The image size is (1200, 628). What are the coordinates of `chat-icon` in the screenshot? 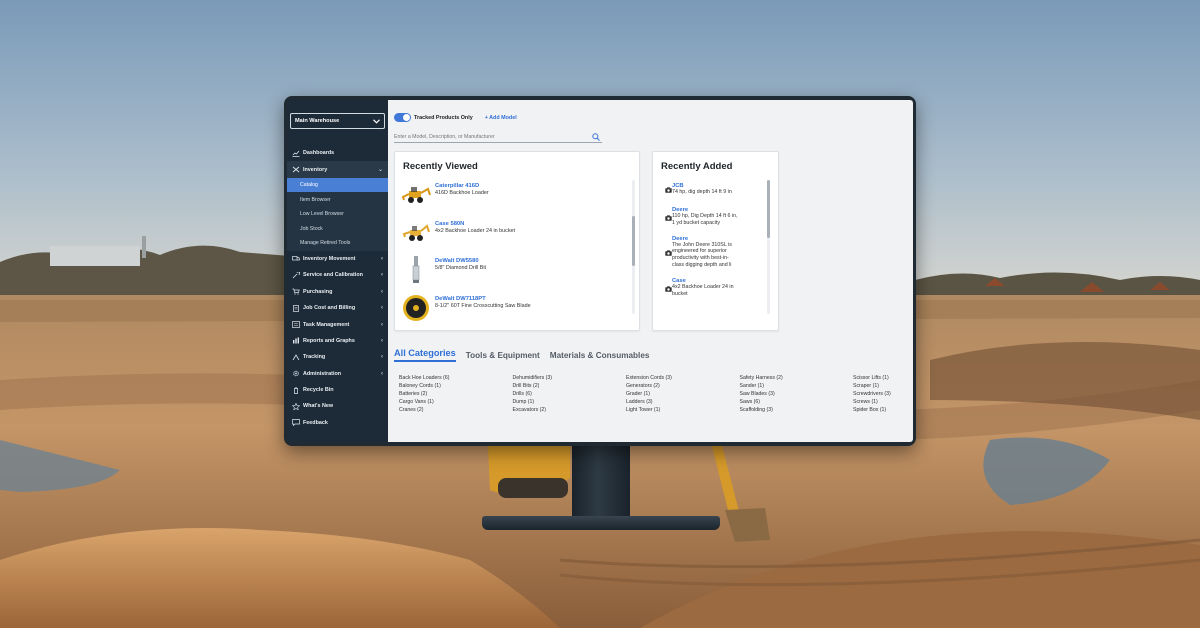 It's located at (296, 423).